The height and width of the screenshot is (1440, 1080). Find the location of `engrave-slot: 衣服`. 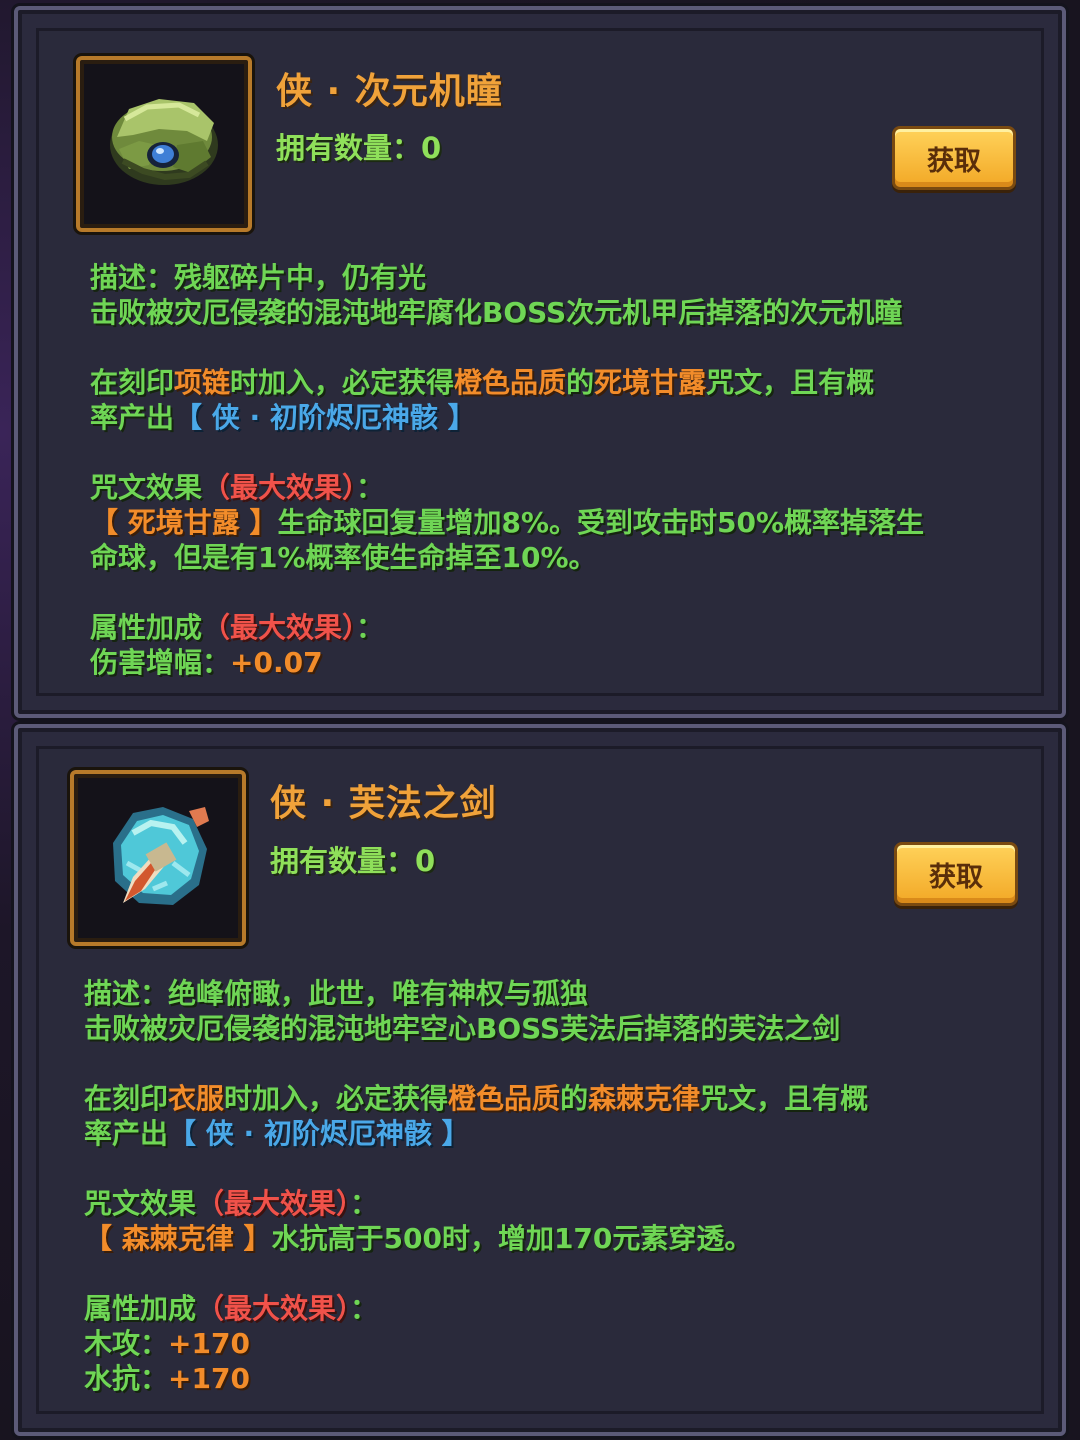

engrave-slot: 衣服 is located at coordinates (196, 1098).